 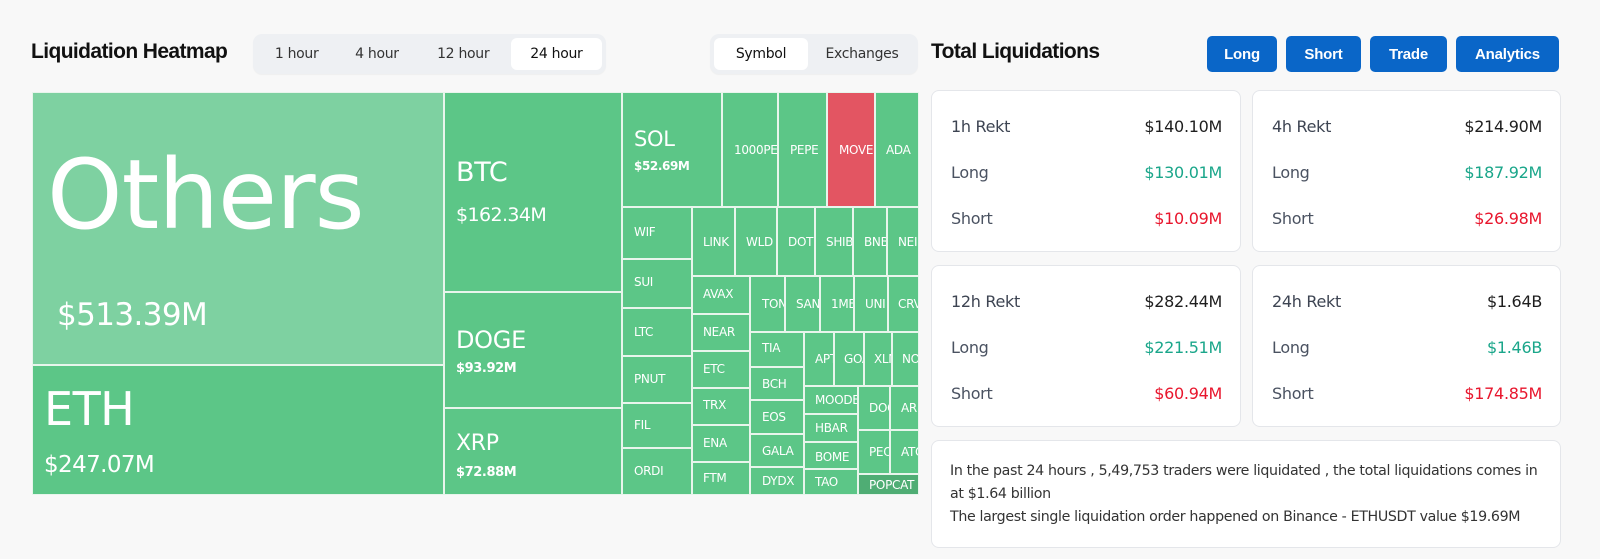 I want to click on tile-ada: ADA, so click(x=897, y=149).